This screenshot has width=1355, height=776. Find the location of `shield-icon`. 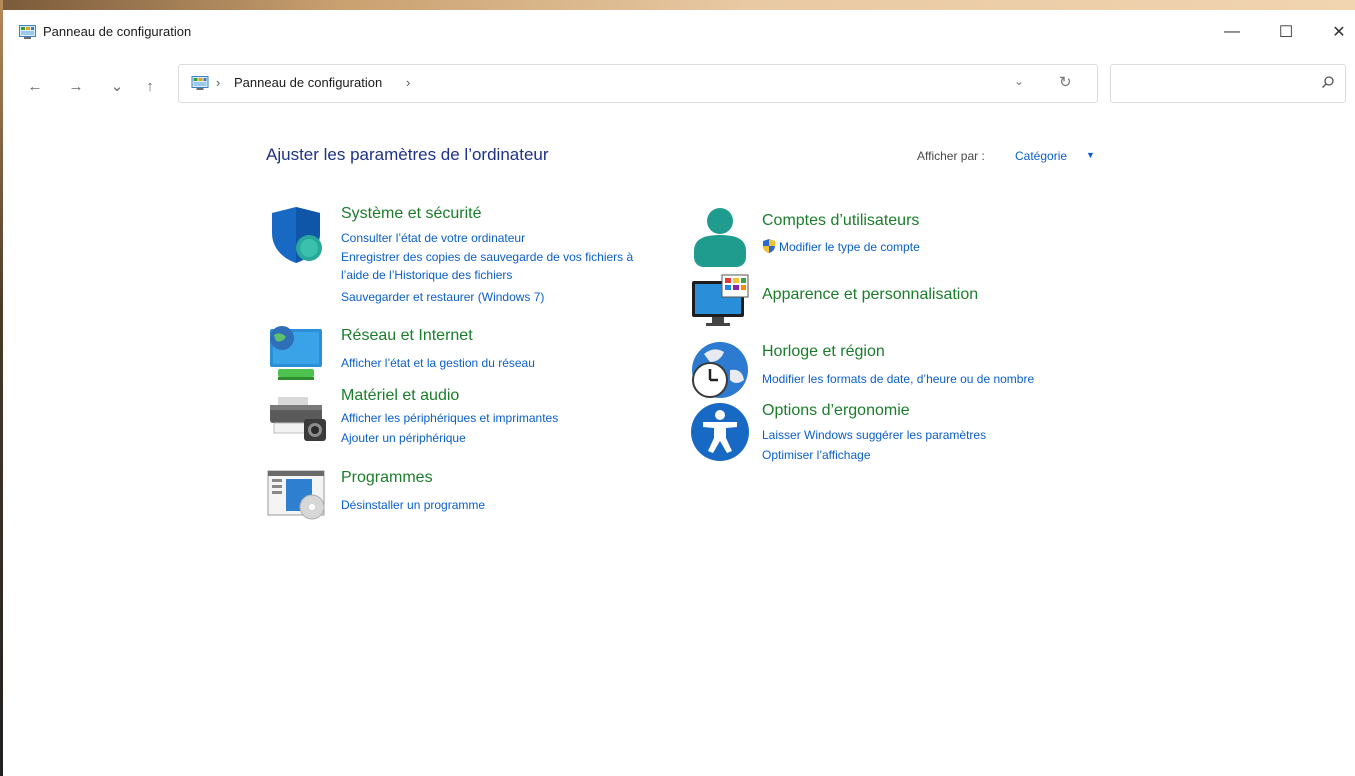

shield-icon is located at coordinates (297, 236).